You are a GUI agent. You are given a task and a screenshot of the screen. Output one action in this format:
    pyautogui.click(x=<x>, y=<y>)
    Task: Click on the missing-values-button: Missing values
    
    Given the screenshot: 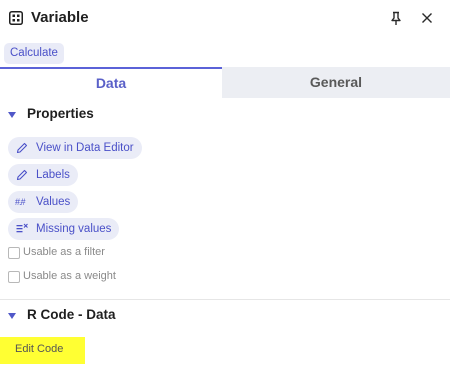 What is the action you would take?
    pyautogui.click(x=64, y=229)
    